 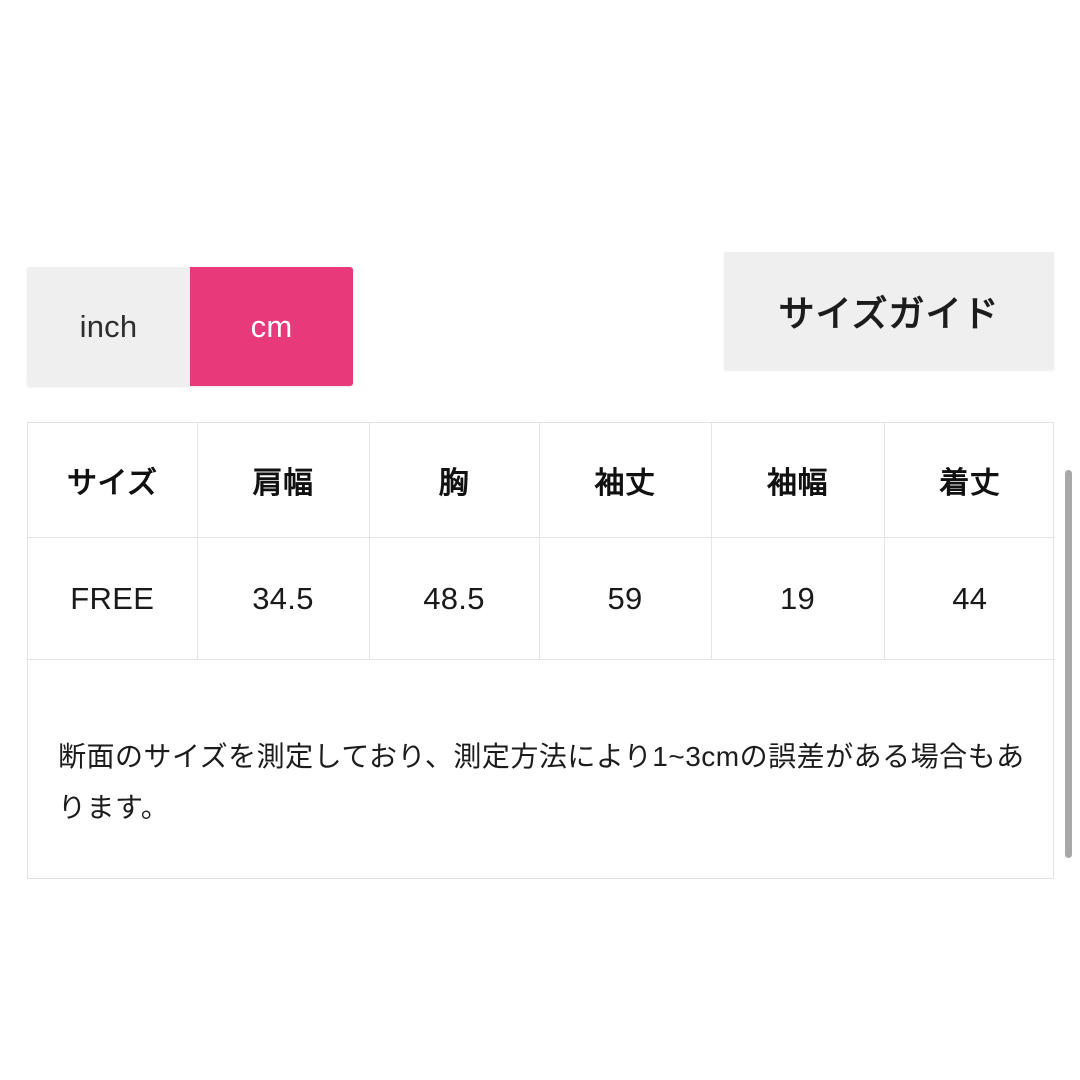 What do you see at coordinates (798, 598) in the screenshot?
I see `table-cell-sleeve-width: 19` at bounding box center [798, 598].